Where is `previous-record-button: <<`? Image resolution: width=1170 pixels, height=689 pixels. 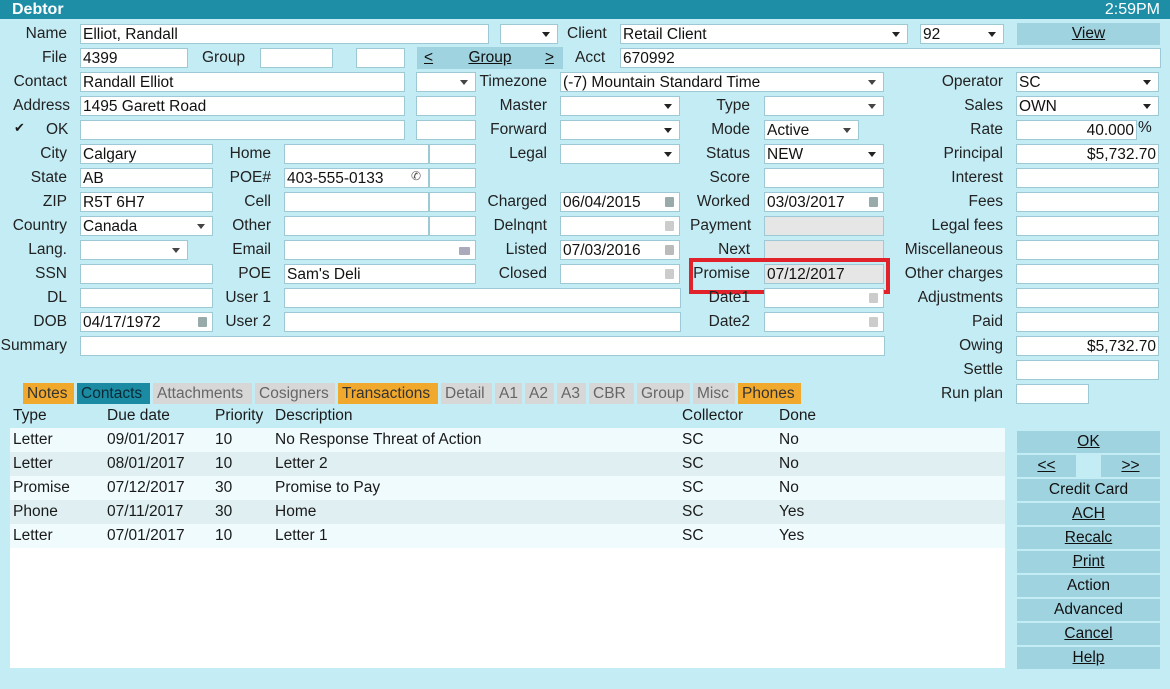 previous-record-button: << is located at coordinates (1046, 466).